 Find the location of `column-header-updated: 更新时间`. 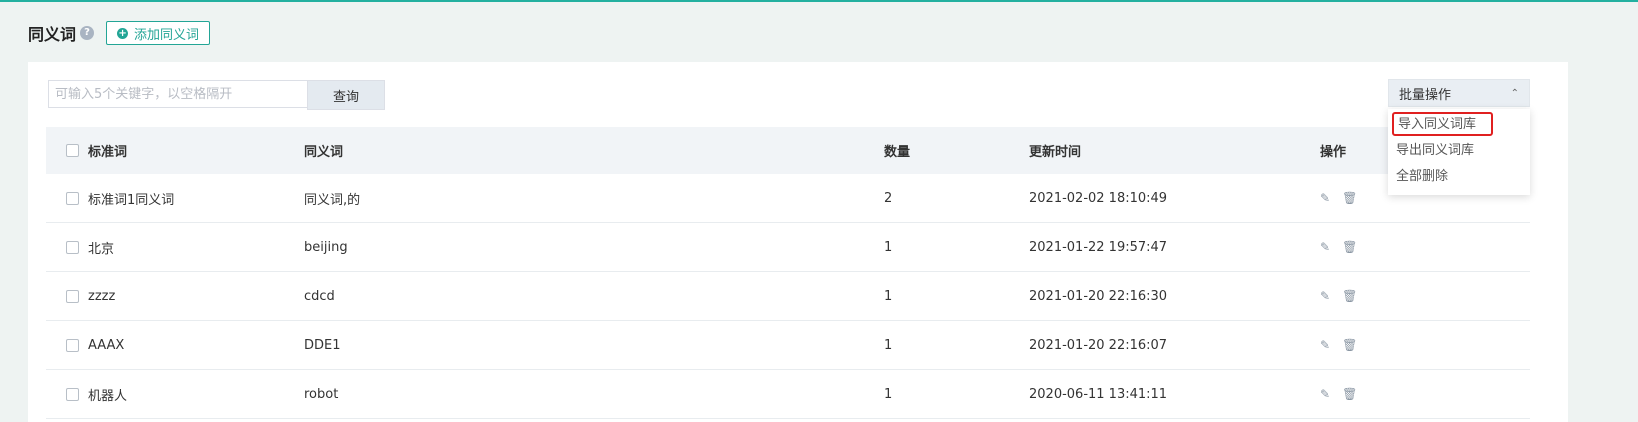

column-header-updated: 更新时间 is located at coordinates (1055, 152).